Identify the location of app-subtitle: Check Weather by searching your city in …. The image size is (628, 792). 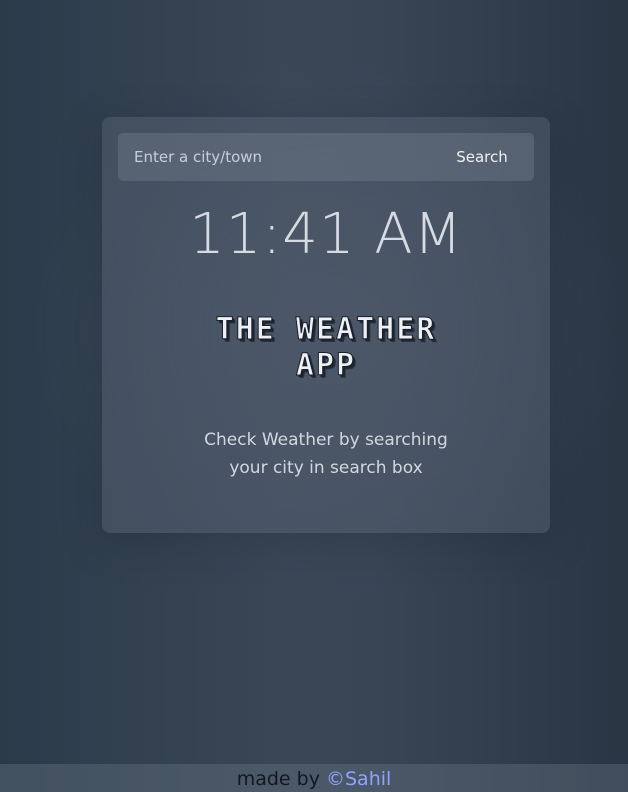
(326, 454).